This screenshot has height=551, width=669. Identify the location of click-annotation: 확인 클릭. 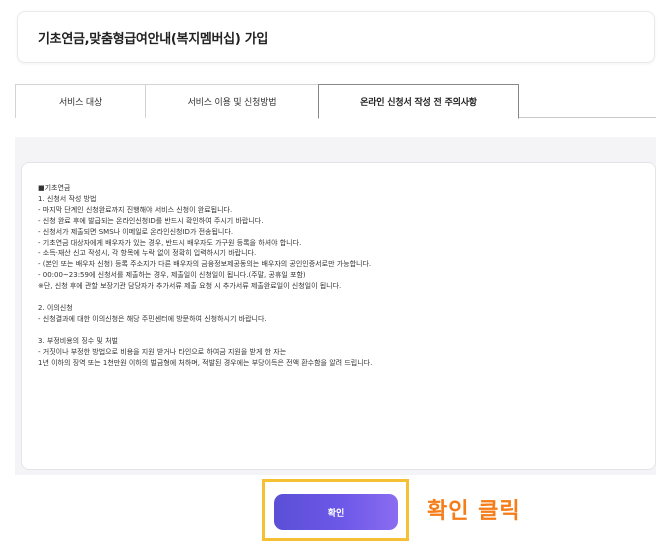
(474, 511).